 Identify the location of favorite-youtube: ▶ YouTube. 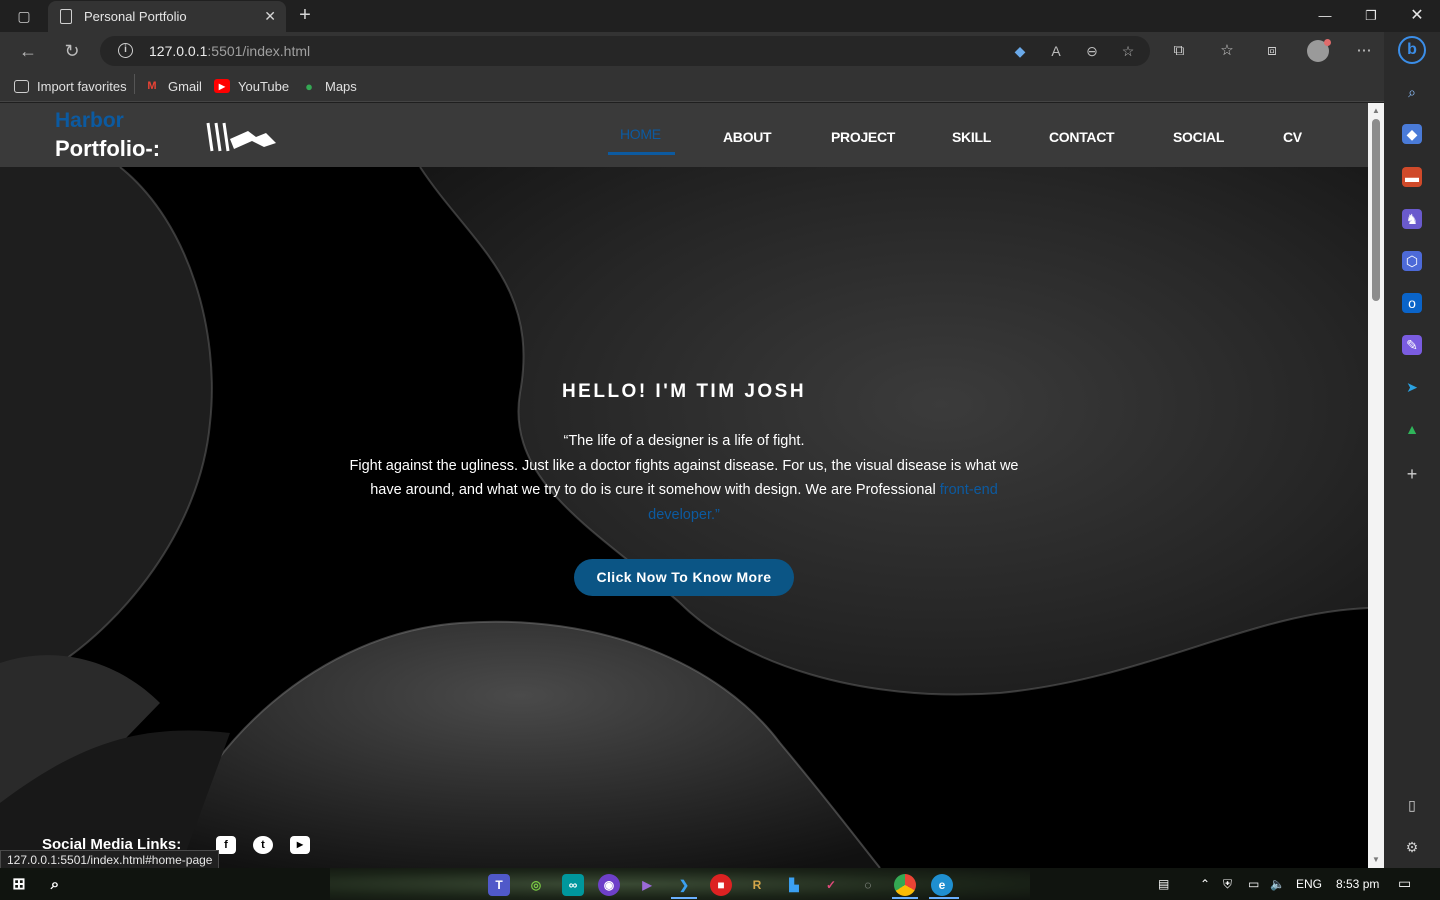
(251, 86).